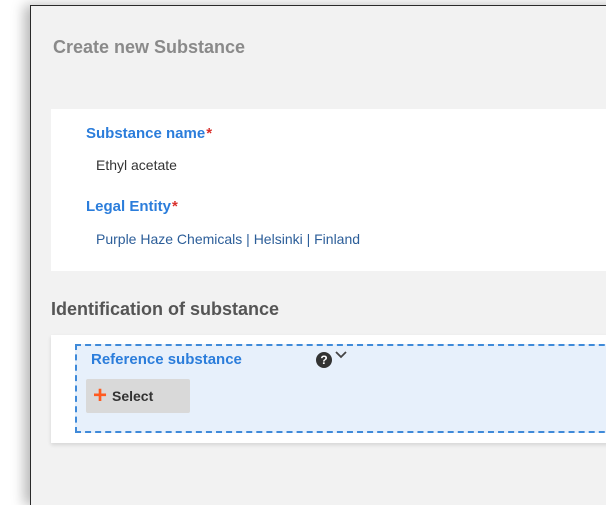 Image resolution: width=606 pixels, height=505 pixels. I want to click on substance-name-label: Substance name*, so click(149, 133).